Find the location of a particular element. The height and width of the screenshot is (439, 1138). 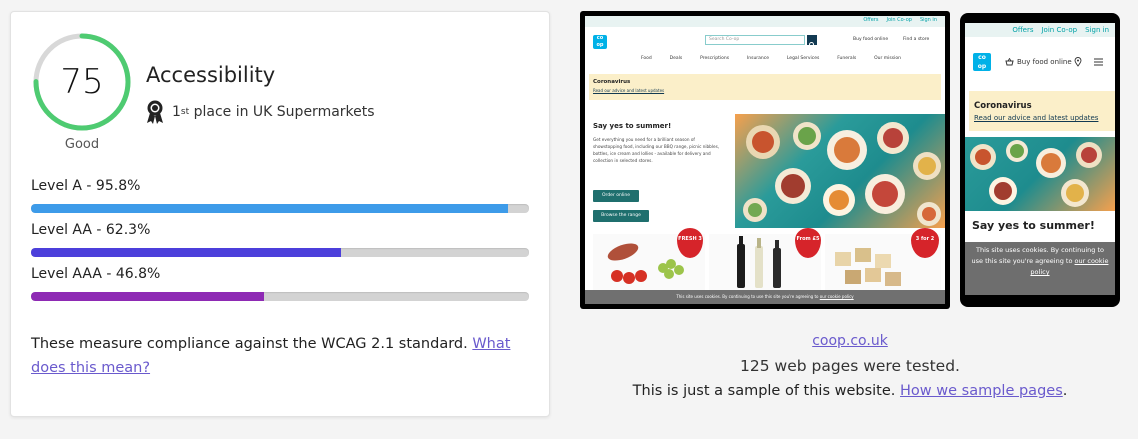

mobile-buy-food: Buy food online is located at coordinates (1038, 62).